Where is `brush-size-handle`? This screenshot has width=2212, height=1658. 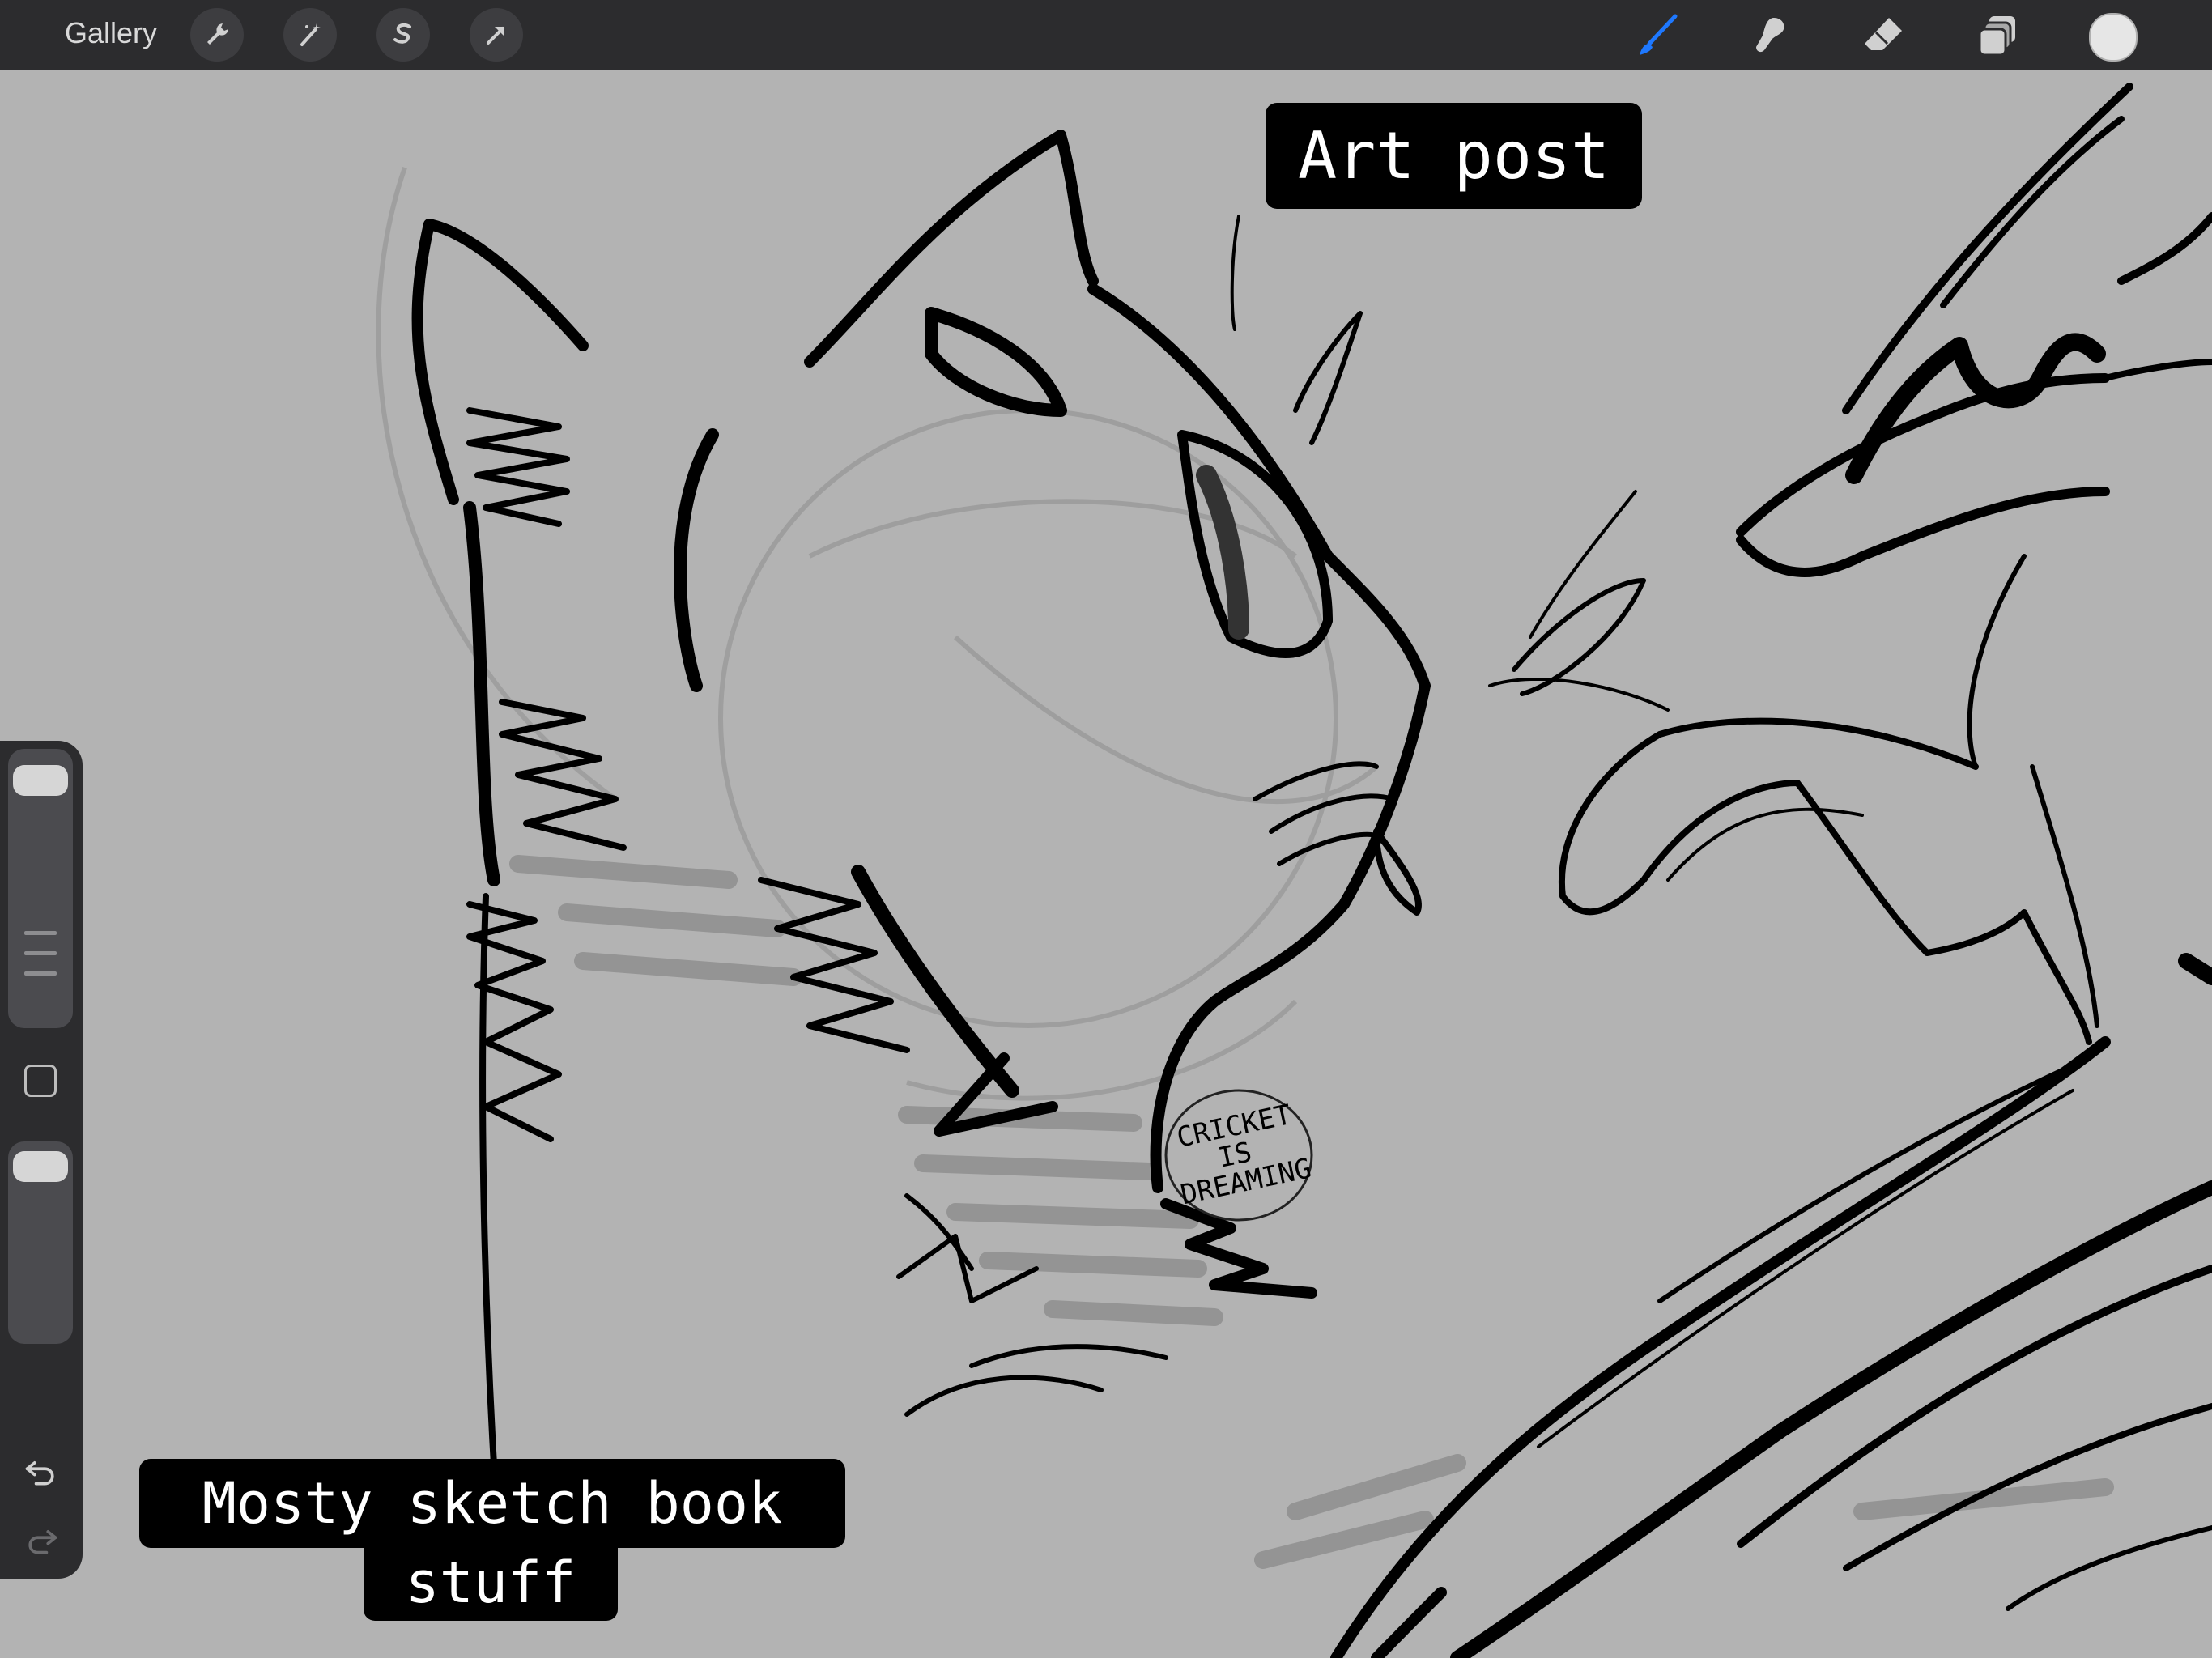
brush-size-handle is located at coordinates (41, 780).